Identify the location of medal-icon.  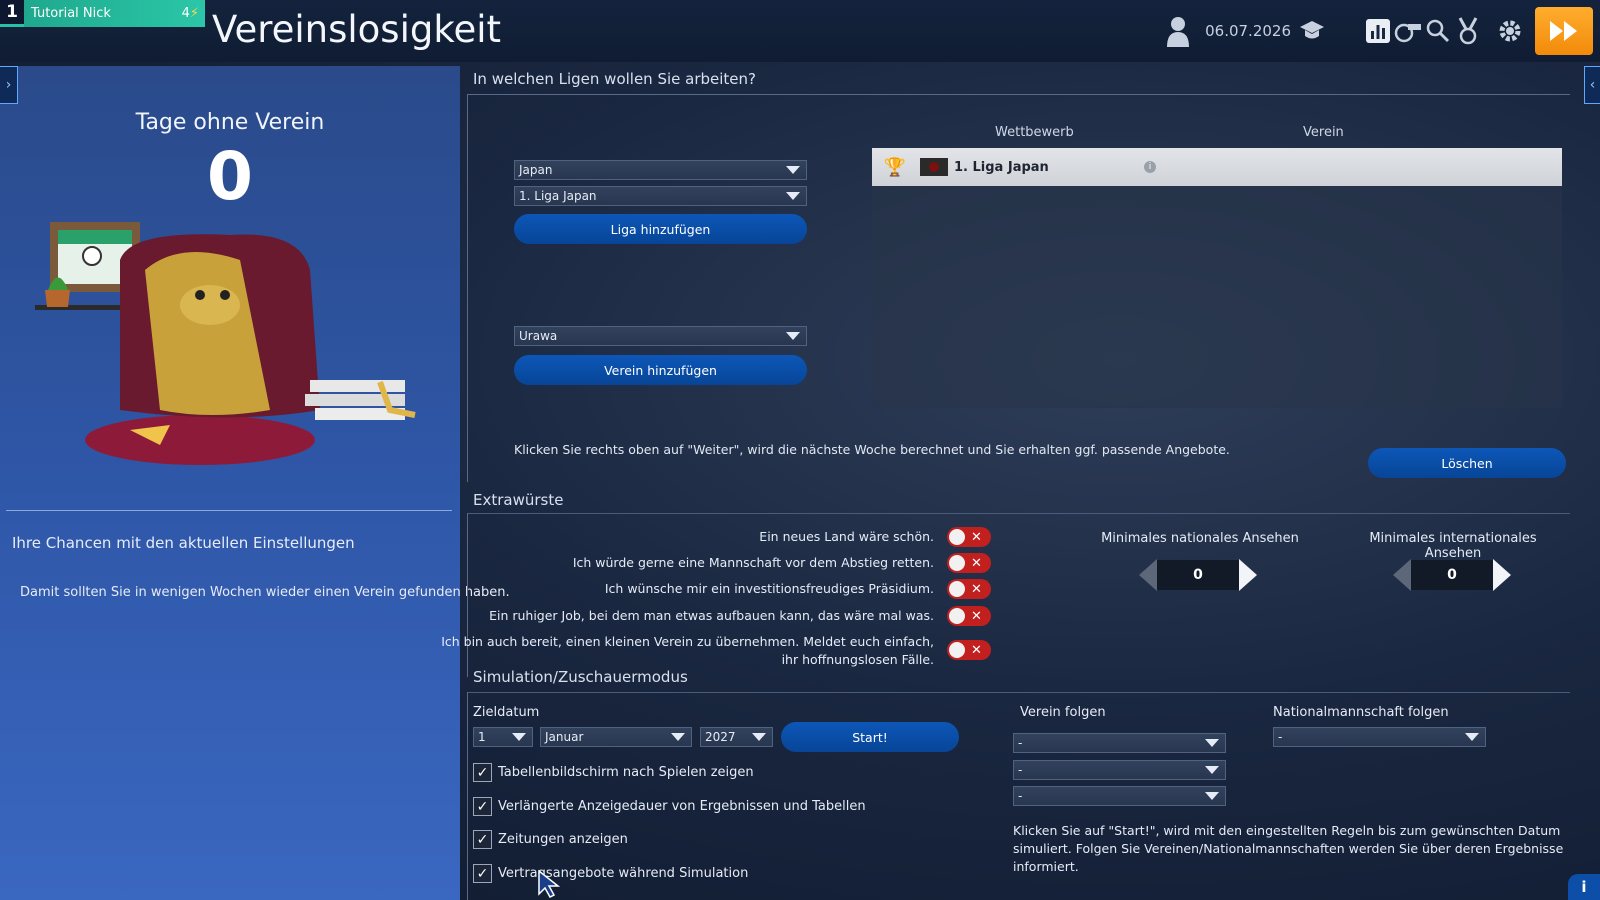
(1468, 31).